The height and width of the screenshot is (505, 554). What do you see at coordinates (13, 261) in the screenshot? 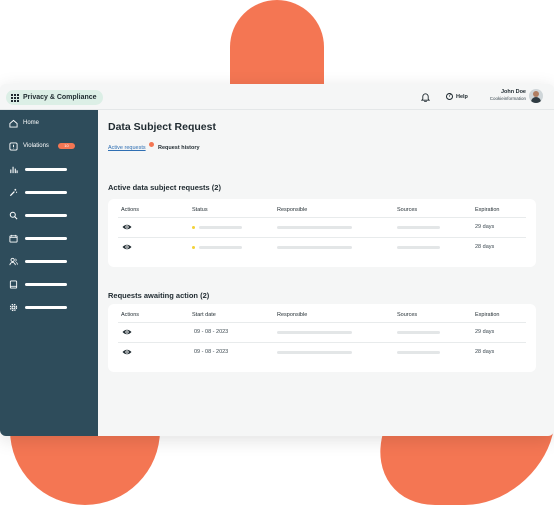
I see `users-icon` at bounding box center [13, 261].